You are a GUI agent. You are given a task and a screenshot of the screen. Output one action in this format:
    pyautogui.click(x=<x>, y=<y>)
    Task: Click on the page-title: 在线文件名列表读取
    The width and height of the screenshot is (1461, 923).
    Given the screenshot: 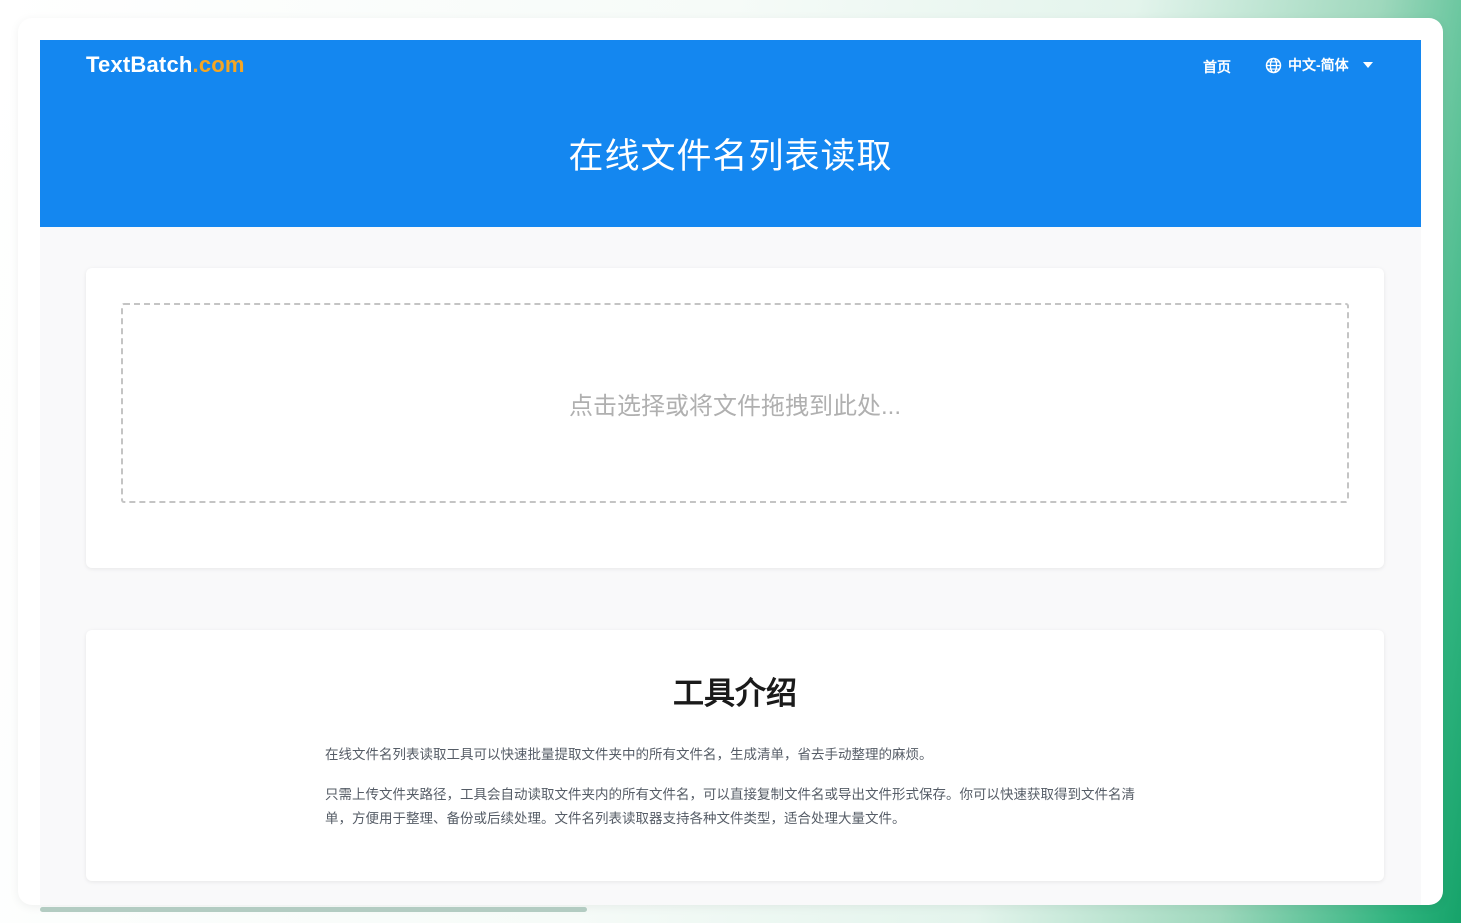 What is the action you would take?
    pyautogui.click(x=730, y=156)
    